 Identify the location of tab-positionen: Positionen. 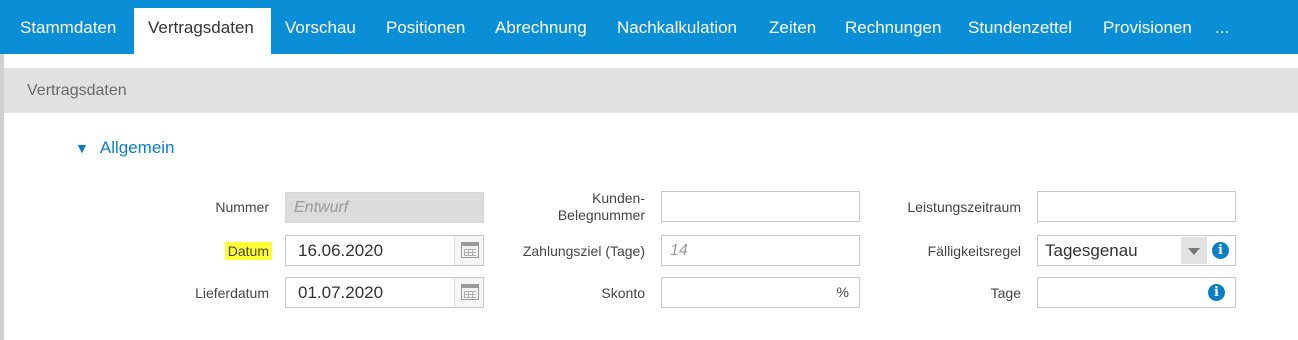
(425, 31).